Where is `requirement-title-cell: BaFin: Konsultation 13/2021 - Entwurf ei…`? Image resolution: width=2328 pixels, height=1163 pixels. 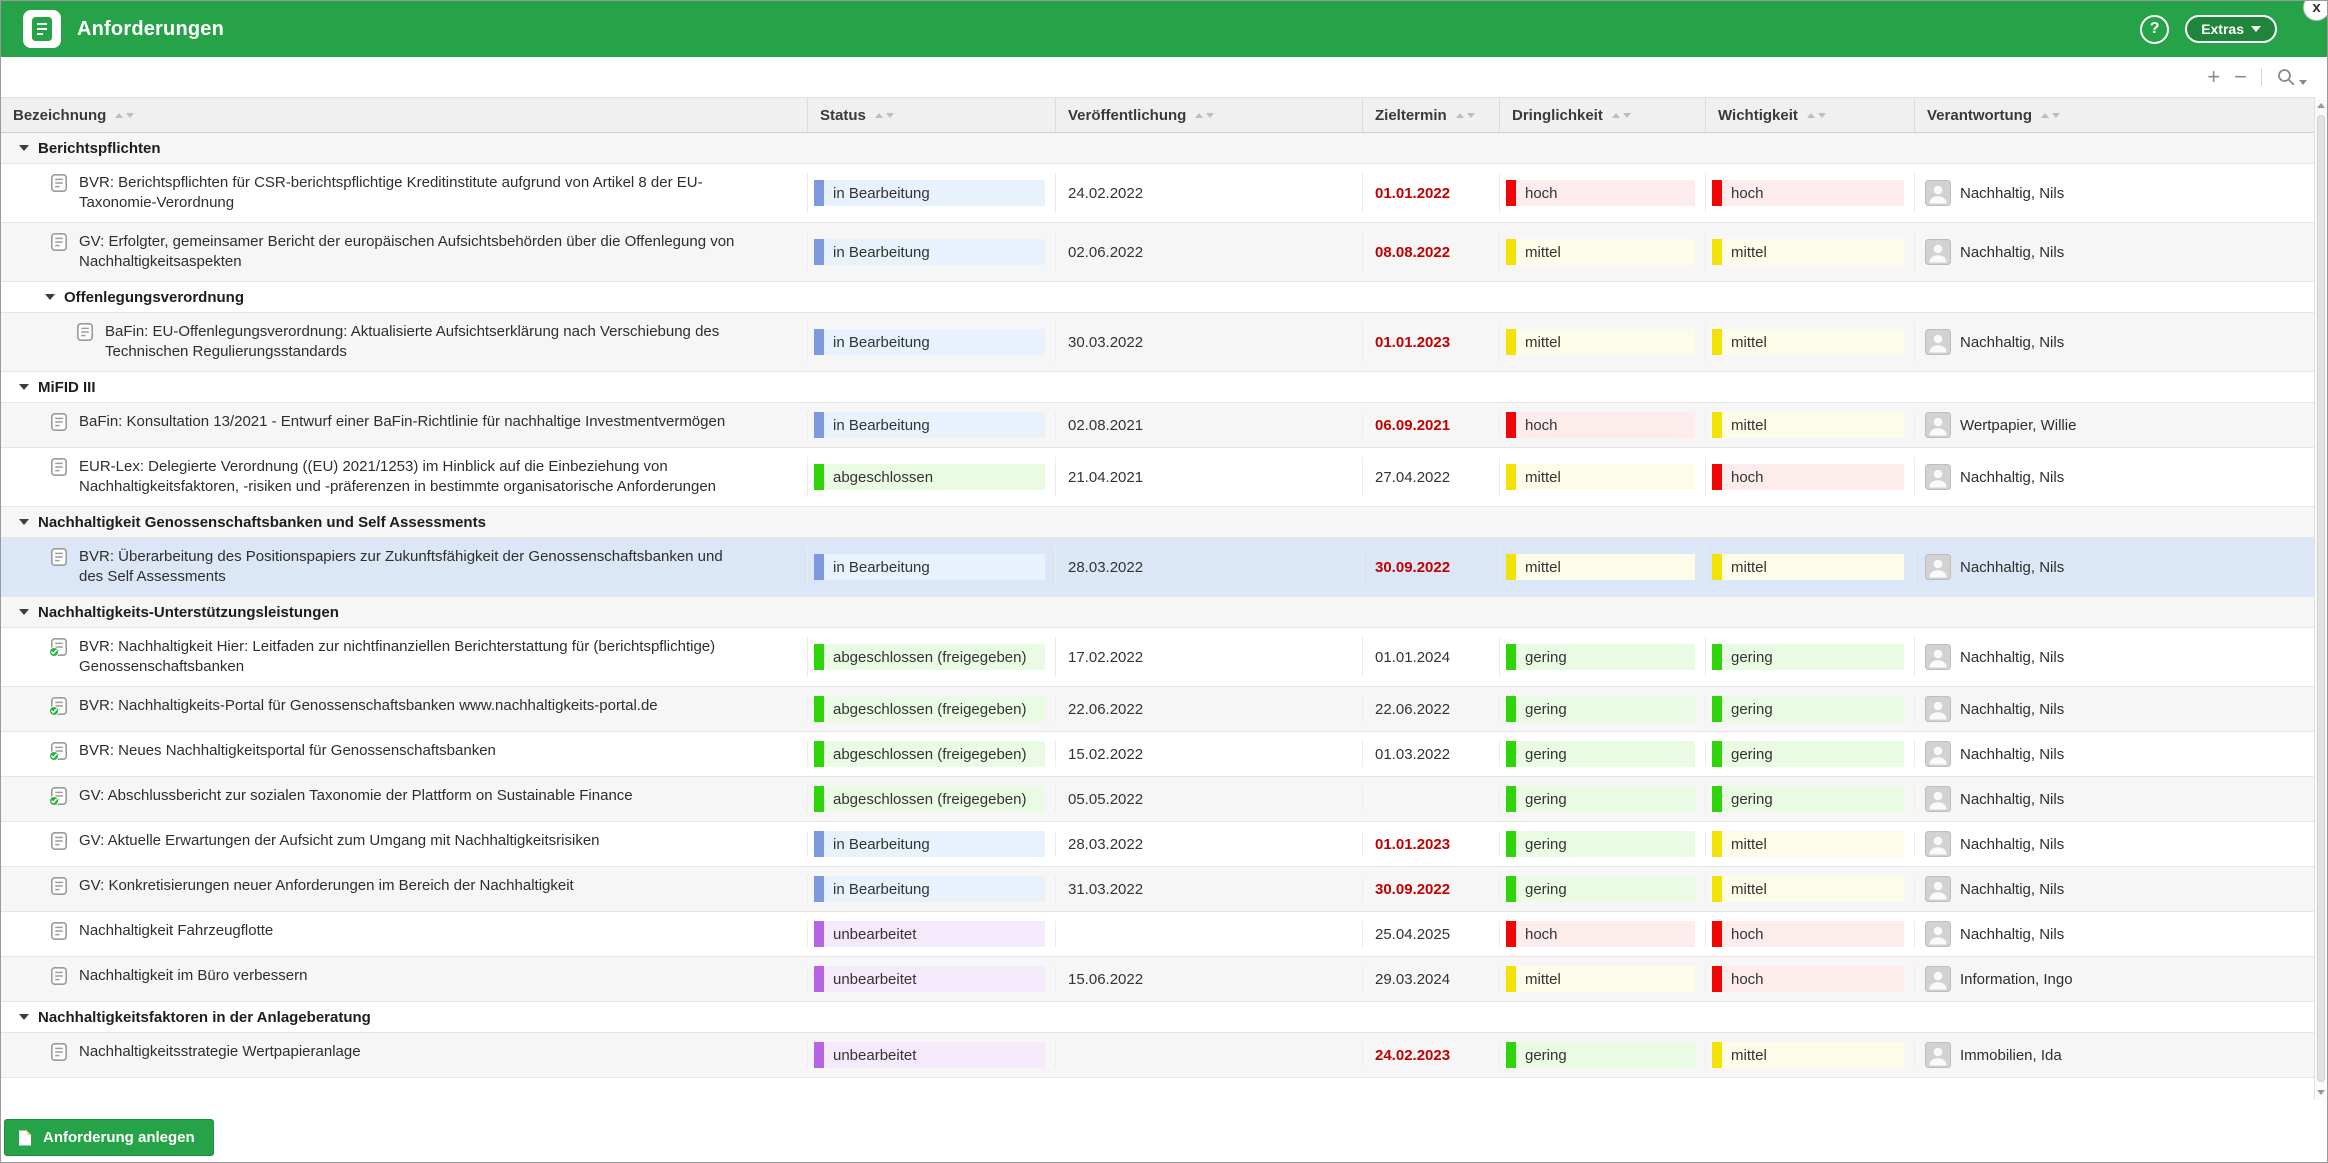
requirement-title-cell: BaFin: Konsultation 13/2021 - Entwurf ei… is located at coordinates (404, 425).